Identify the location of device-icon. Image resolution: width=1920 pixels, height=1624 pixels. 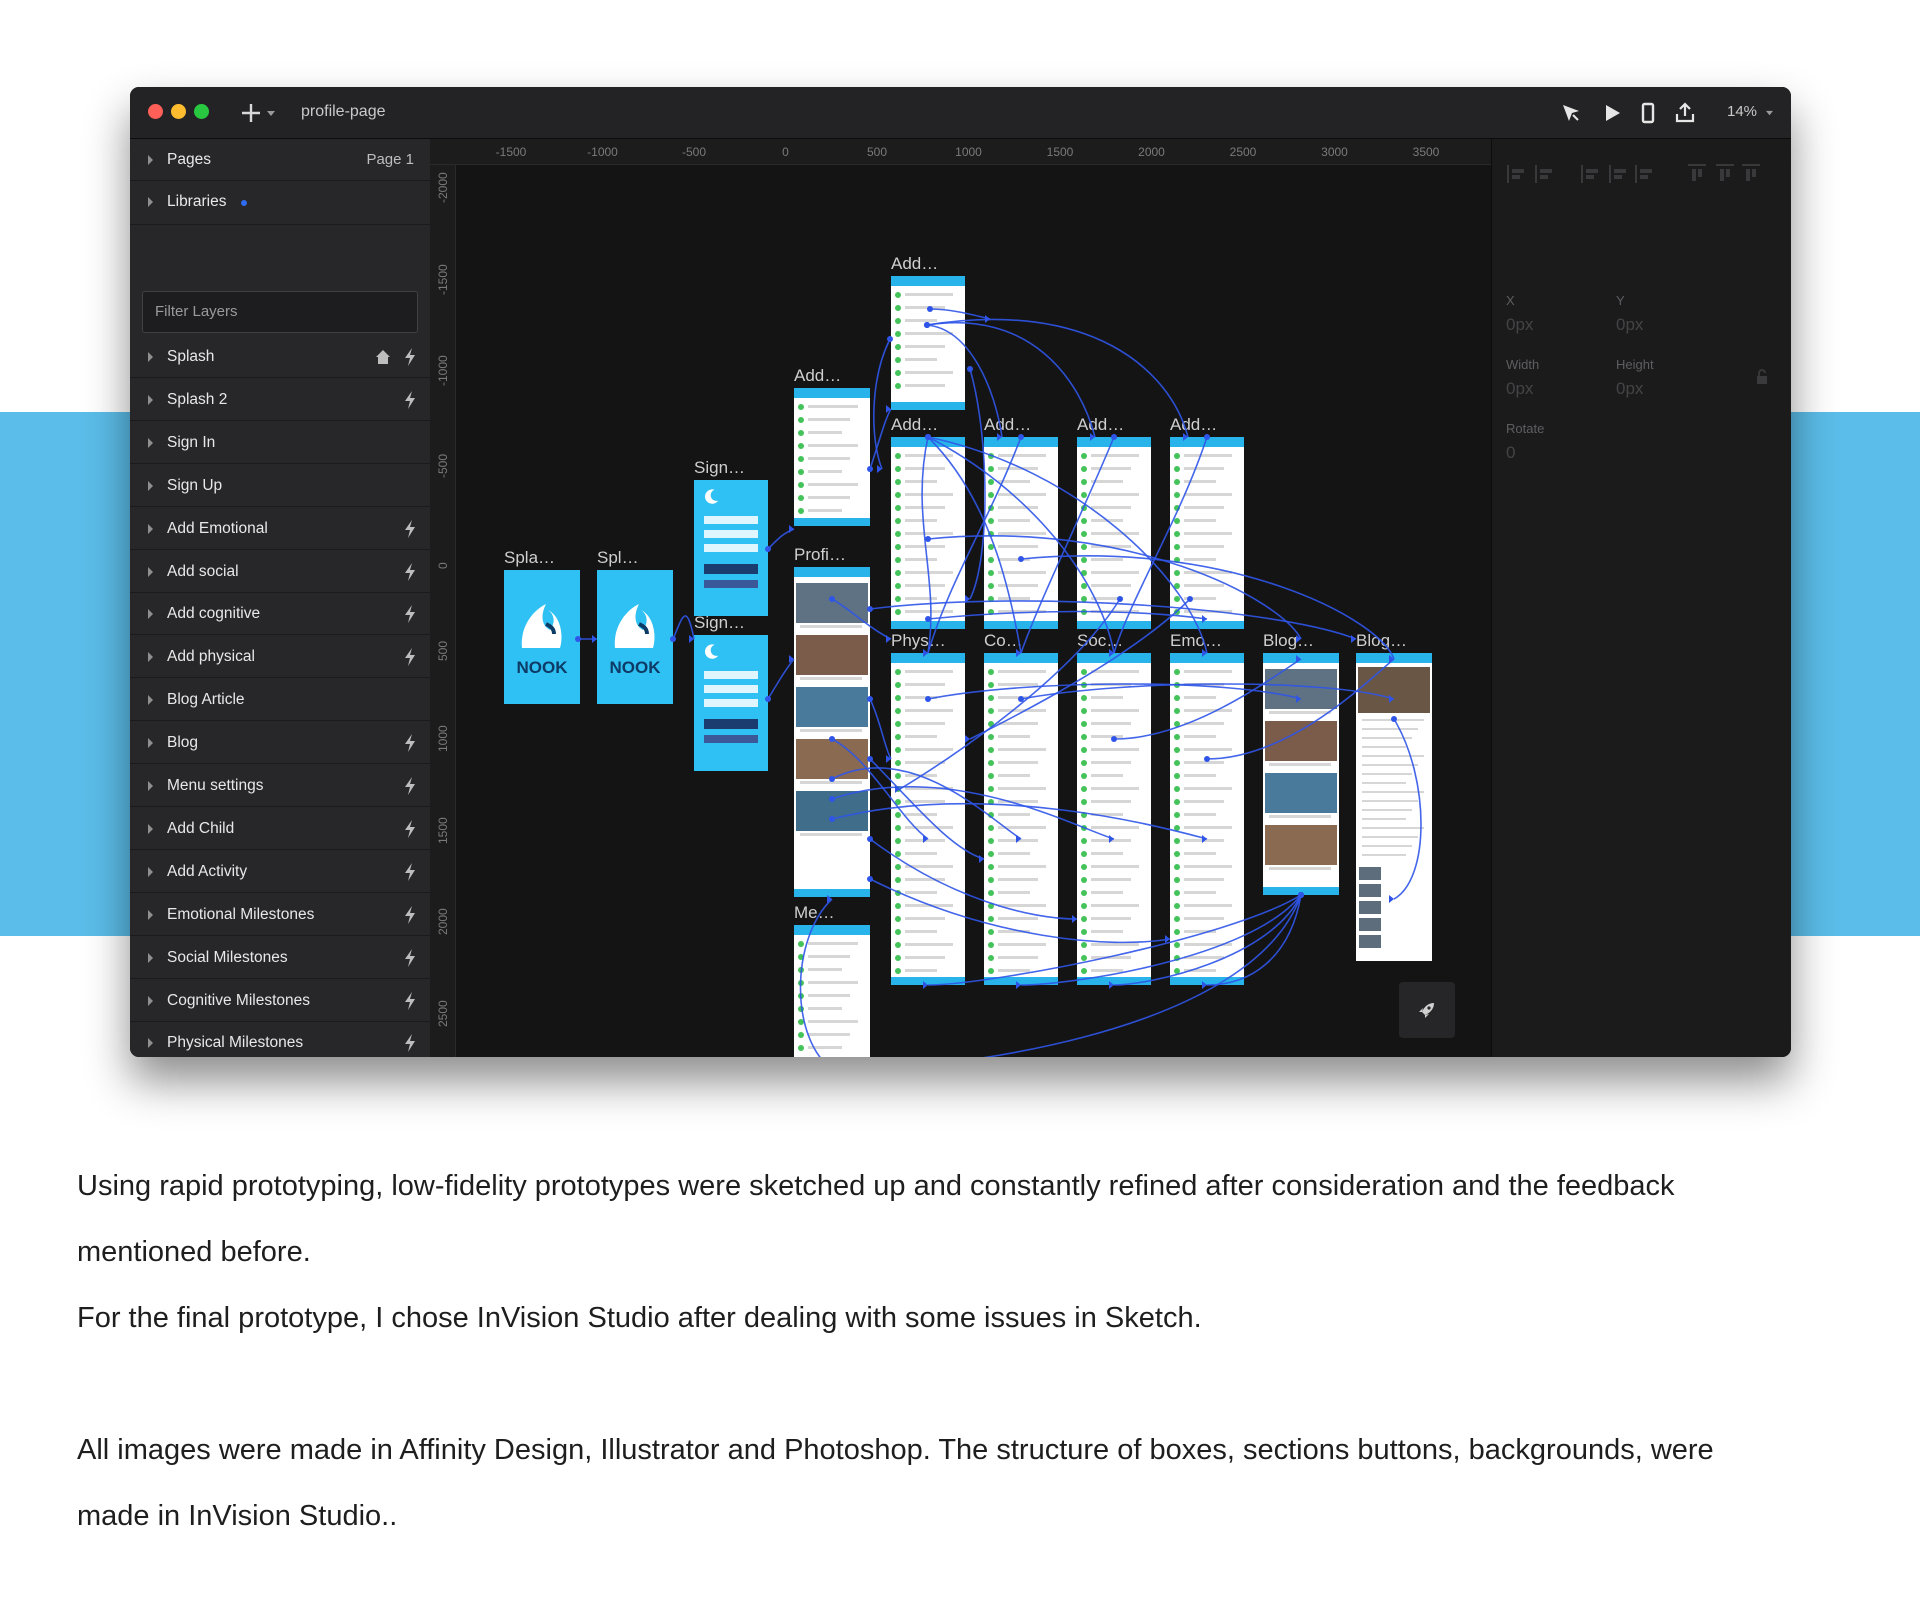
(1648, 113).